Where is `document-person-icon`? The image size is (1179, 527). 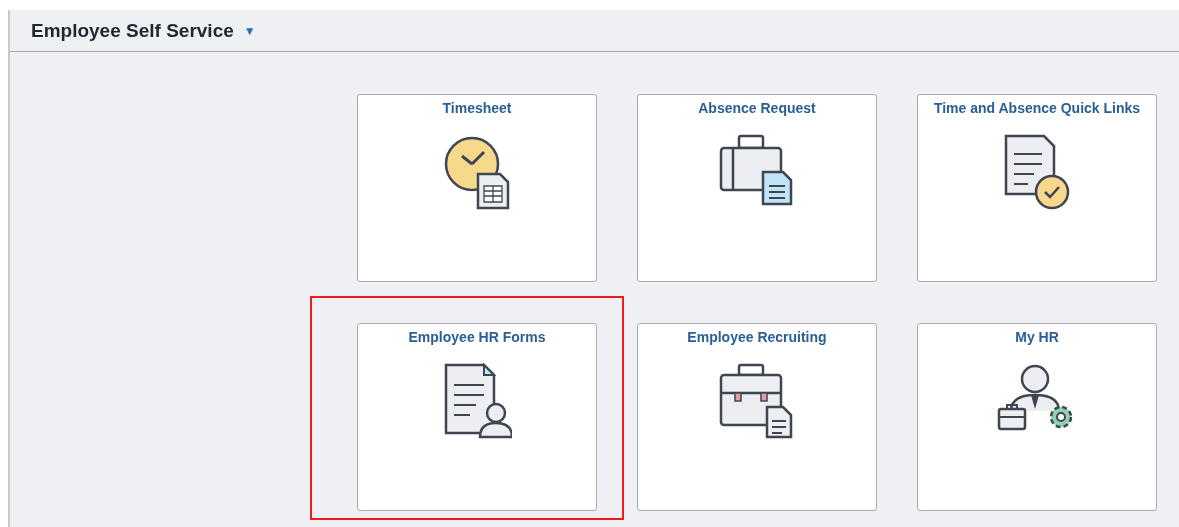
document-person-icon is located at coordinates (477, 401).